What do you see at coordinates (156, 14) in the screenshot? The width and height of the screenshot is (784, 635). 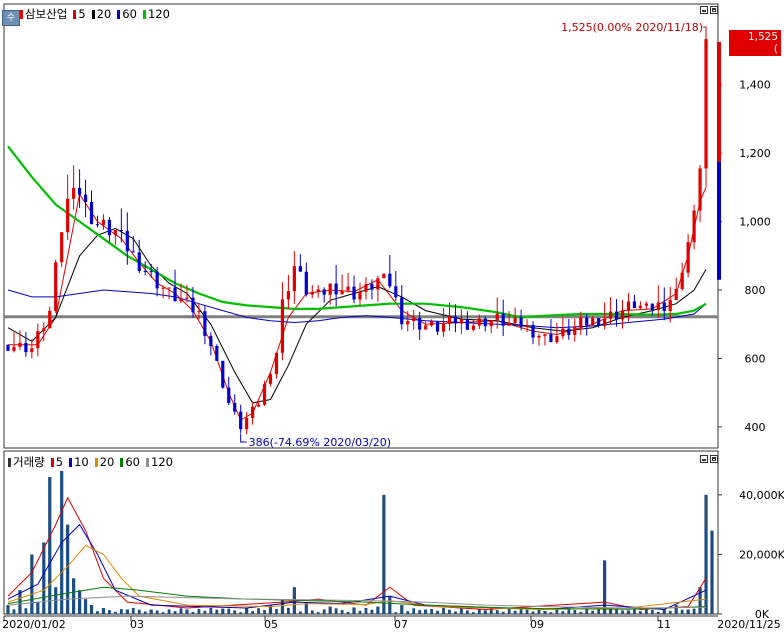 I see `price-ma-legend-120: 120` at bounding box center [156, 14].